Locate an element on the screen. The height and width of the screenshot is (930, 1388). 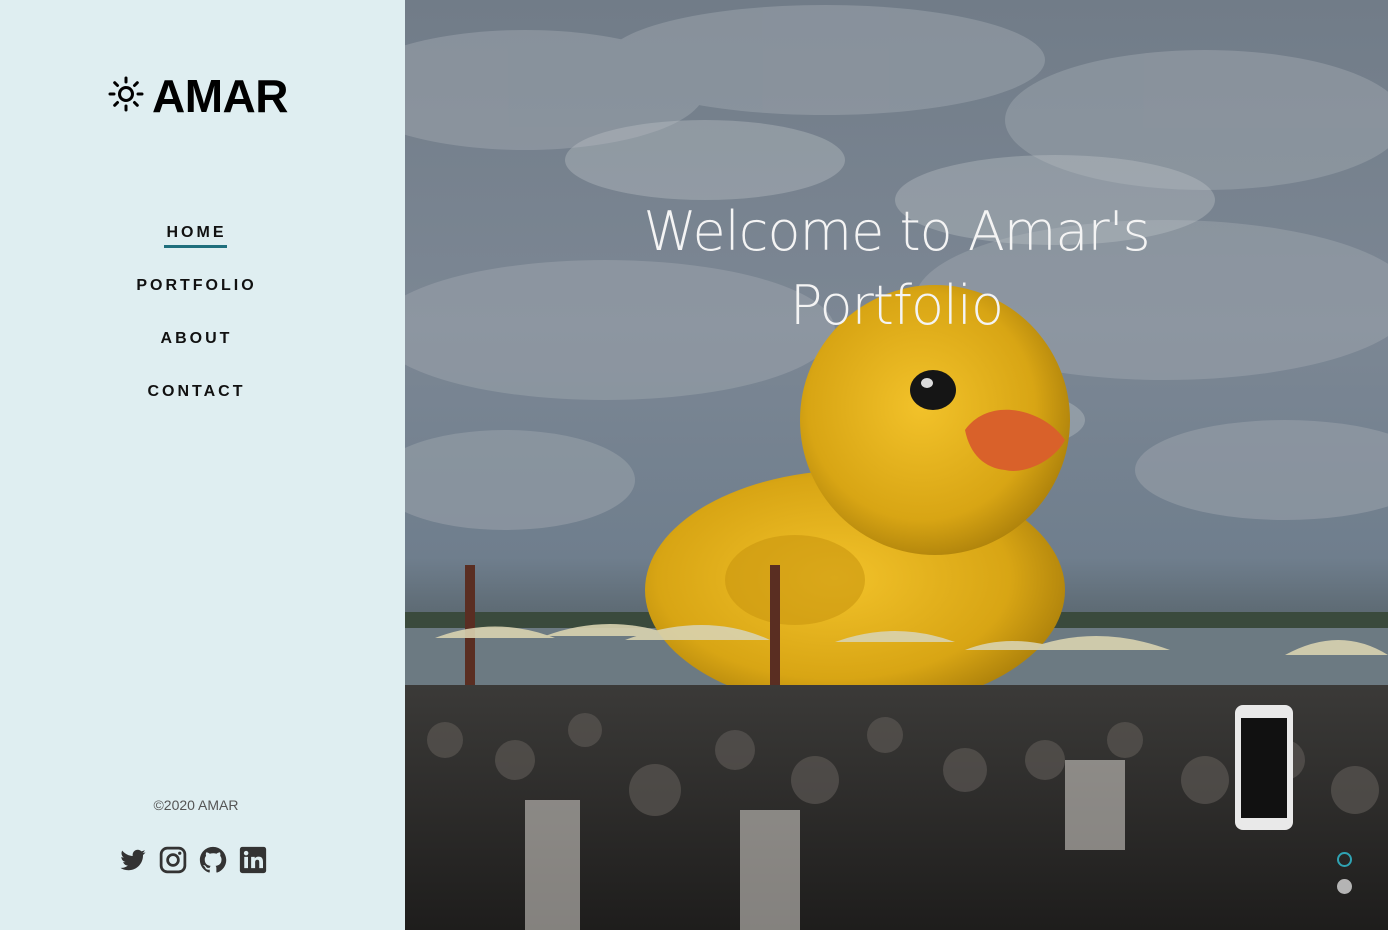
nav-item-home: HOME is located at coordinates (195, 246).